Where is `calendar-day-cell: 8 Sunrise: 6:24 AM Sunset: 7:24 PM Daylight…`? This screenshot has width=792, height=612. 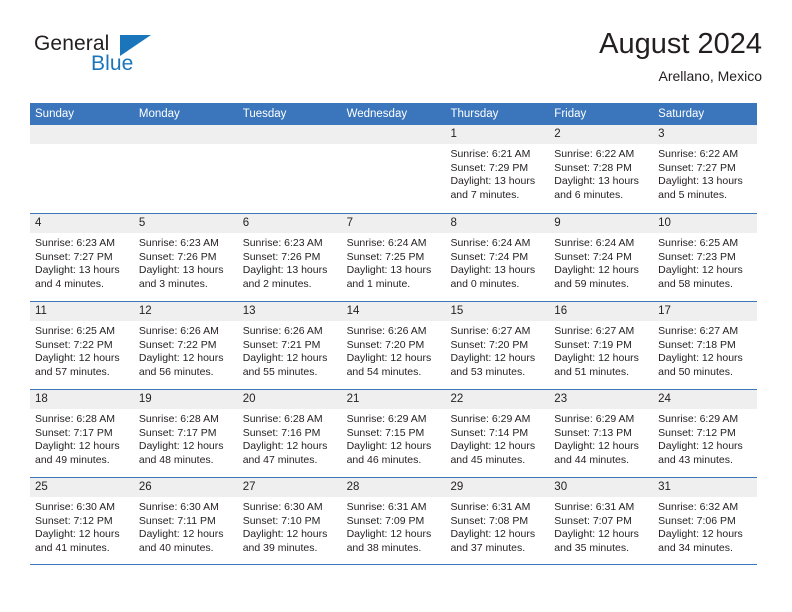 calendar-day-cell: 8 Sunrise: 6:24 AM Sunset: 7:24 PM Daylight… is located at coordinates (497, 257).